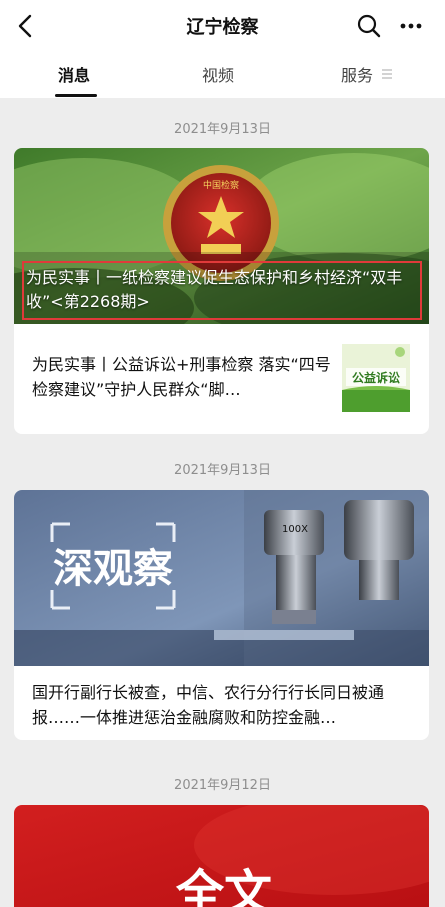 The width and height of the screenshot is (445, 907). I want to click on tab-bar: 消息 视频 服务, so click(222, 75).